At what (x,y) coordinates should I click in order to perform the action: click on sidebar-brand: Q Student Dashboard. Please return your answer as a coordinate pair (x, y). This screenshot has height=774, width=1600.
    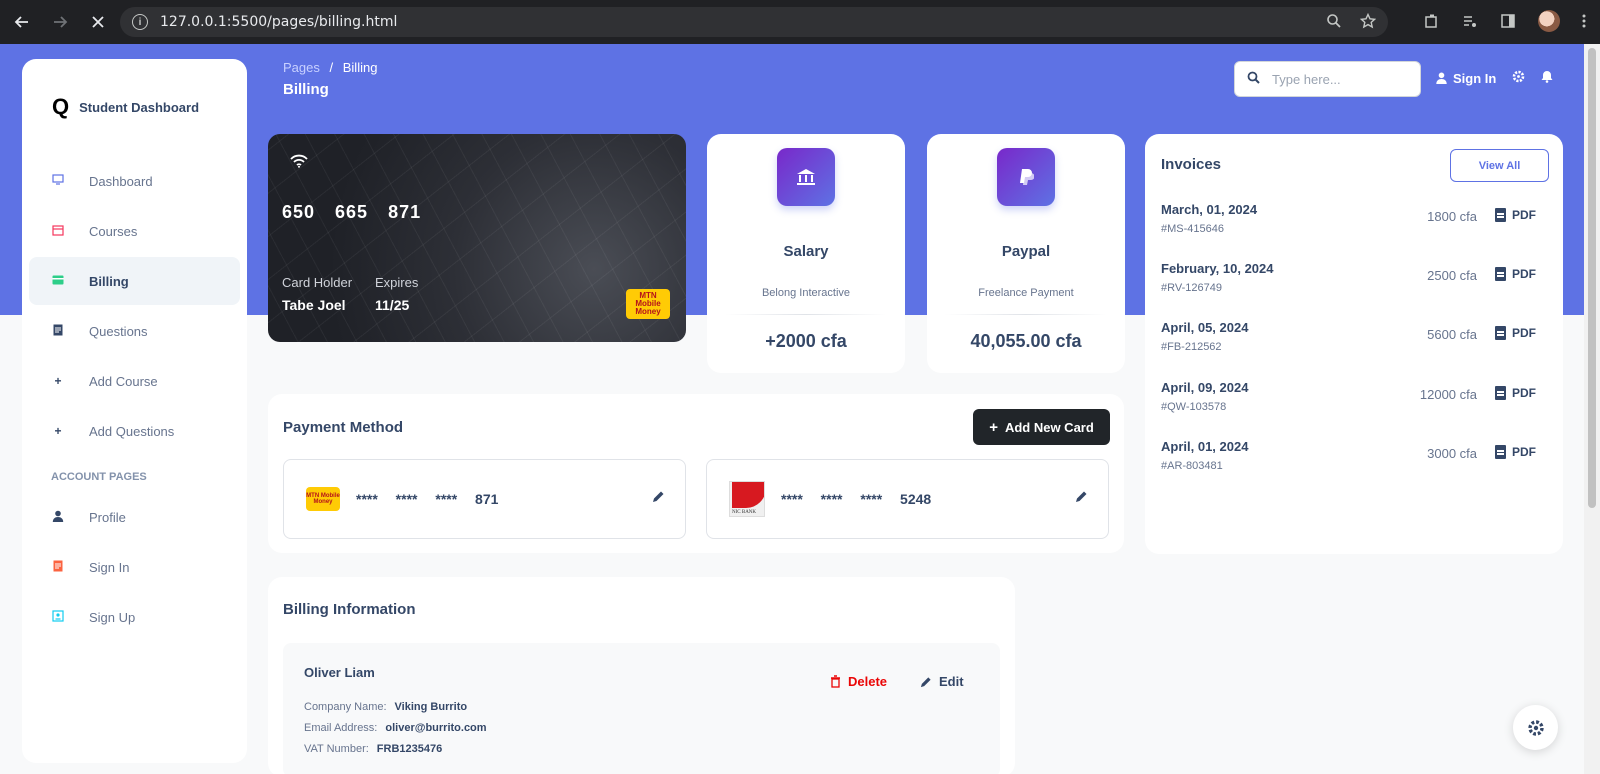
    Looking at the image, I should click on (134, 94).